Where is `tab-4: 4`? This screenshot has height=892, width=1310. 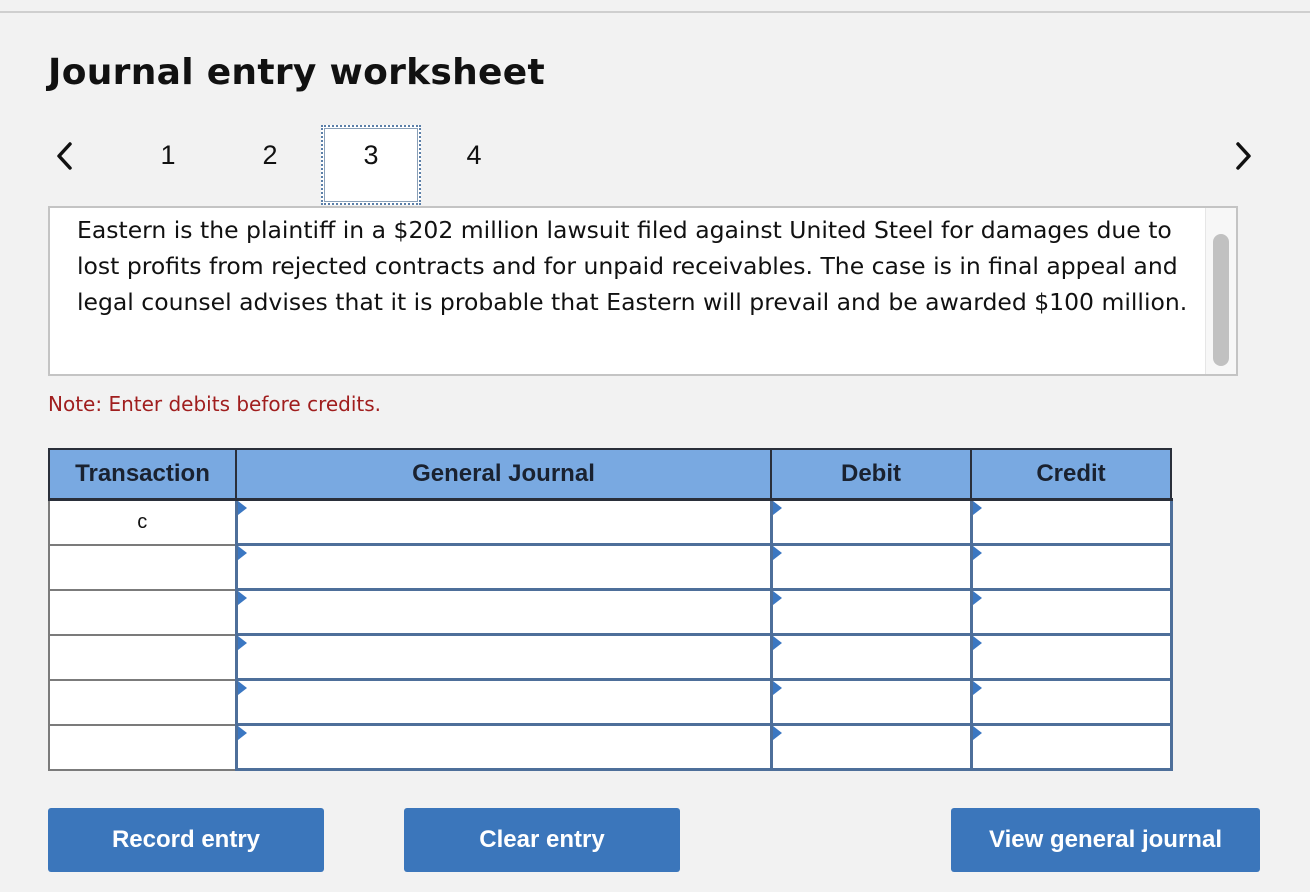 tab-4: 4 is located at coordinates (474, 165).